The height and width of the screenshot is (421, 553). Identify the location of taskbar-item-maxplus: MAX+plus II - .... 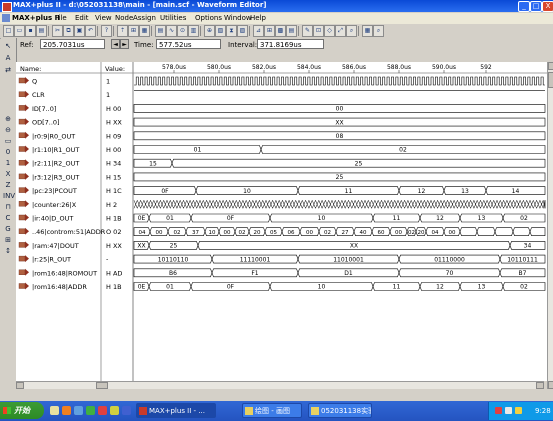
(176, 410).